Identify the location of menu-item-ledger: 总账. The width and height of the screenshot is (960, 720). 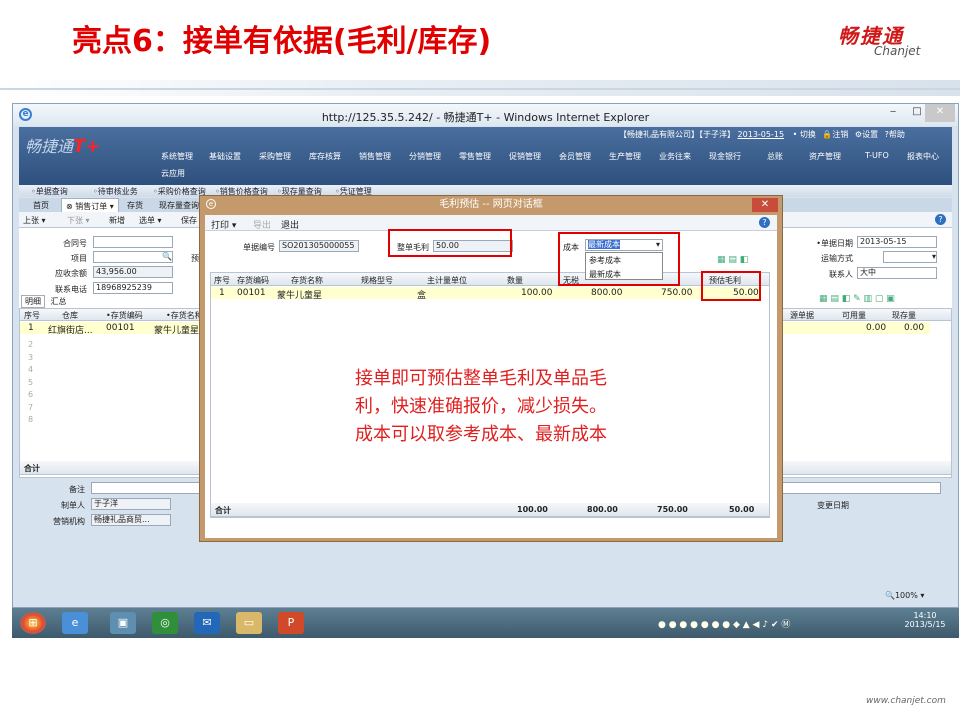
(775, 156).